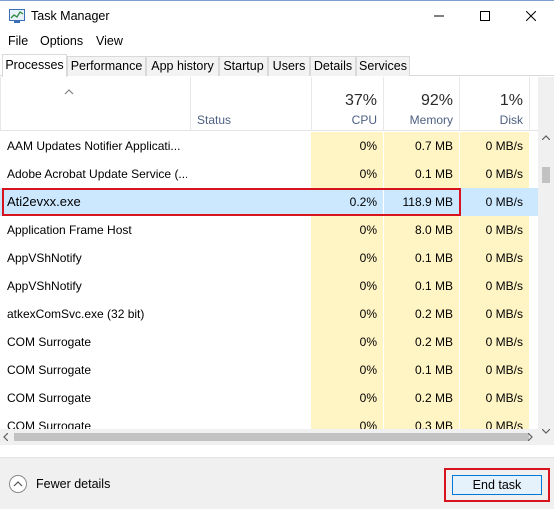  Describe the element at coordinates (95, 104) in the screenshot. I see `column-header-name` at that location.